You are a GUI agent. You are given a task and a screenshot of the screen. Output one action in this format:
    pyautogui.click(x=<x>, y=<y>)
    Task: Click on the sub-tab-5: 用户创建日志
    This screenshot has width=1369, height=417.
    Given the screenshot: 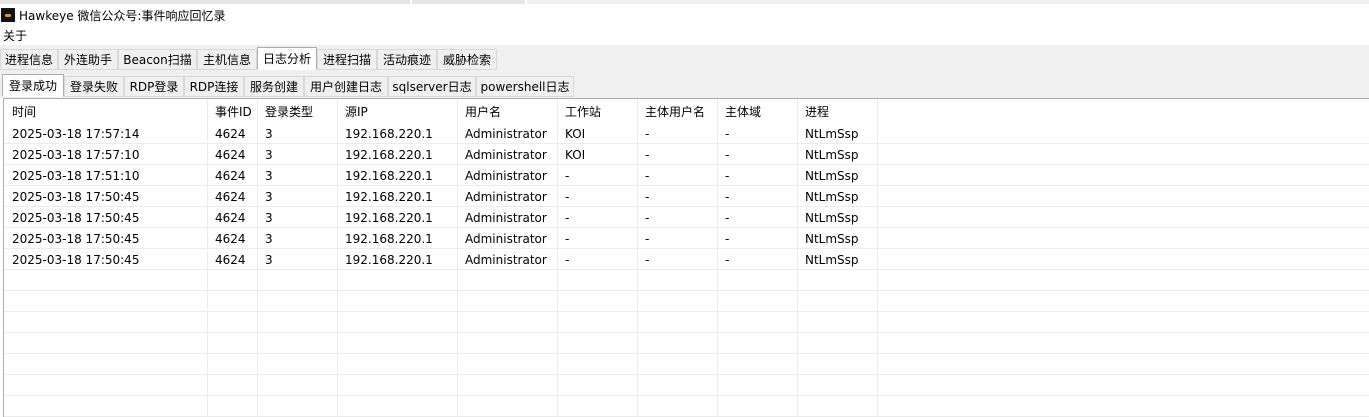 What is the action you would take?
    pyautogui.click(x=346, y=86)
    